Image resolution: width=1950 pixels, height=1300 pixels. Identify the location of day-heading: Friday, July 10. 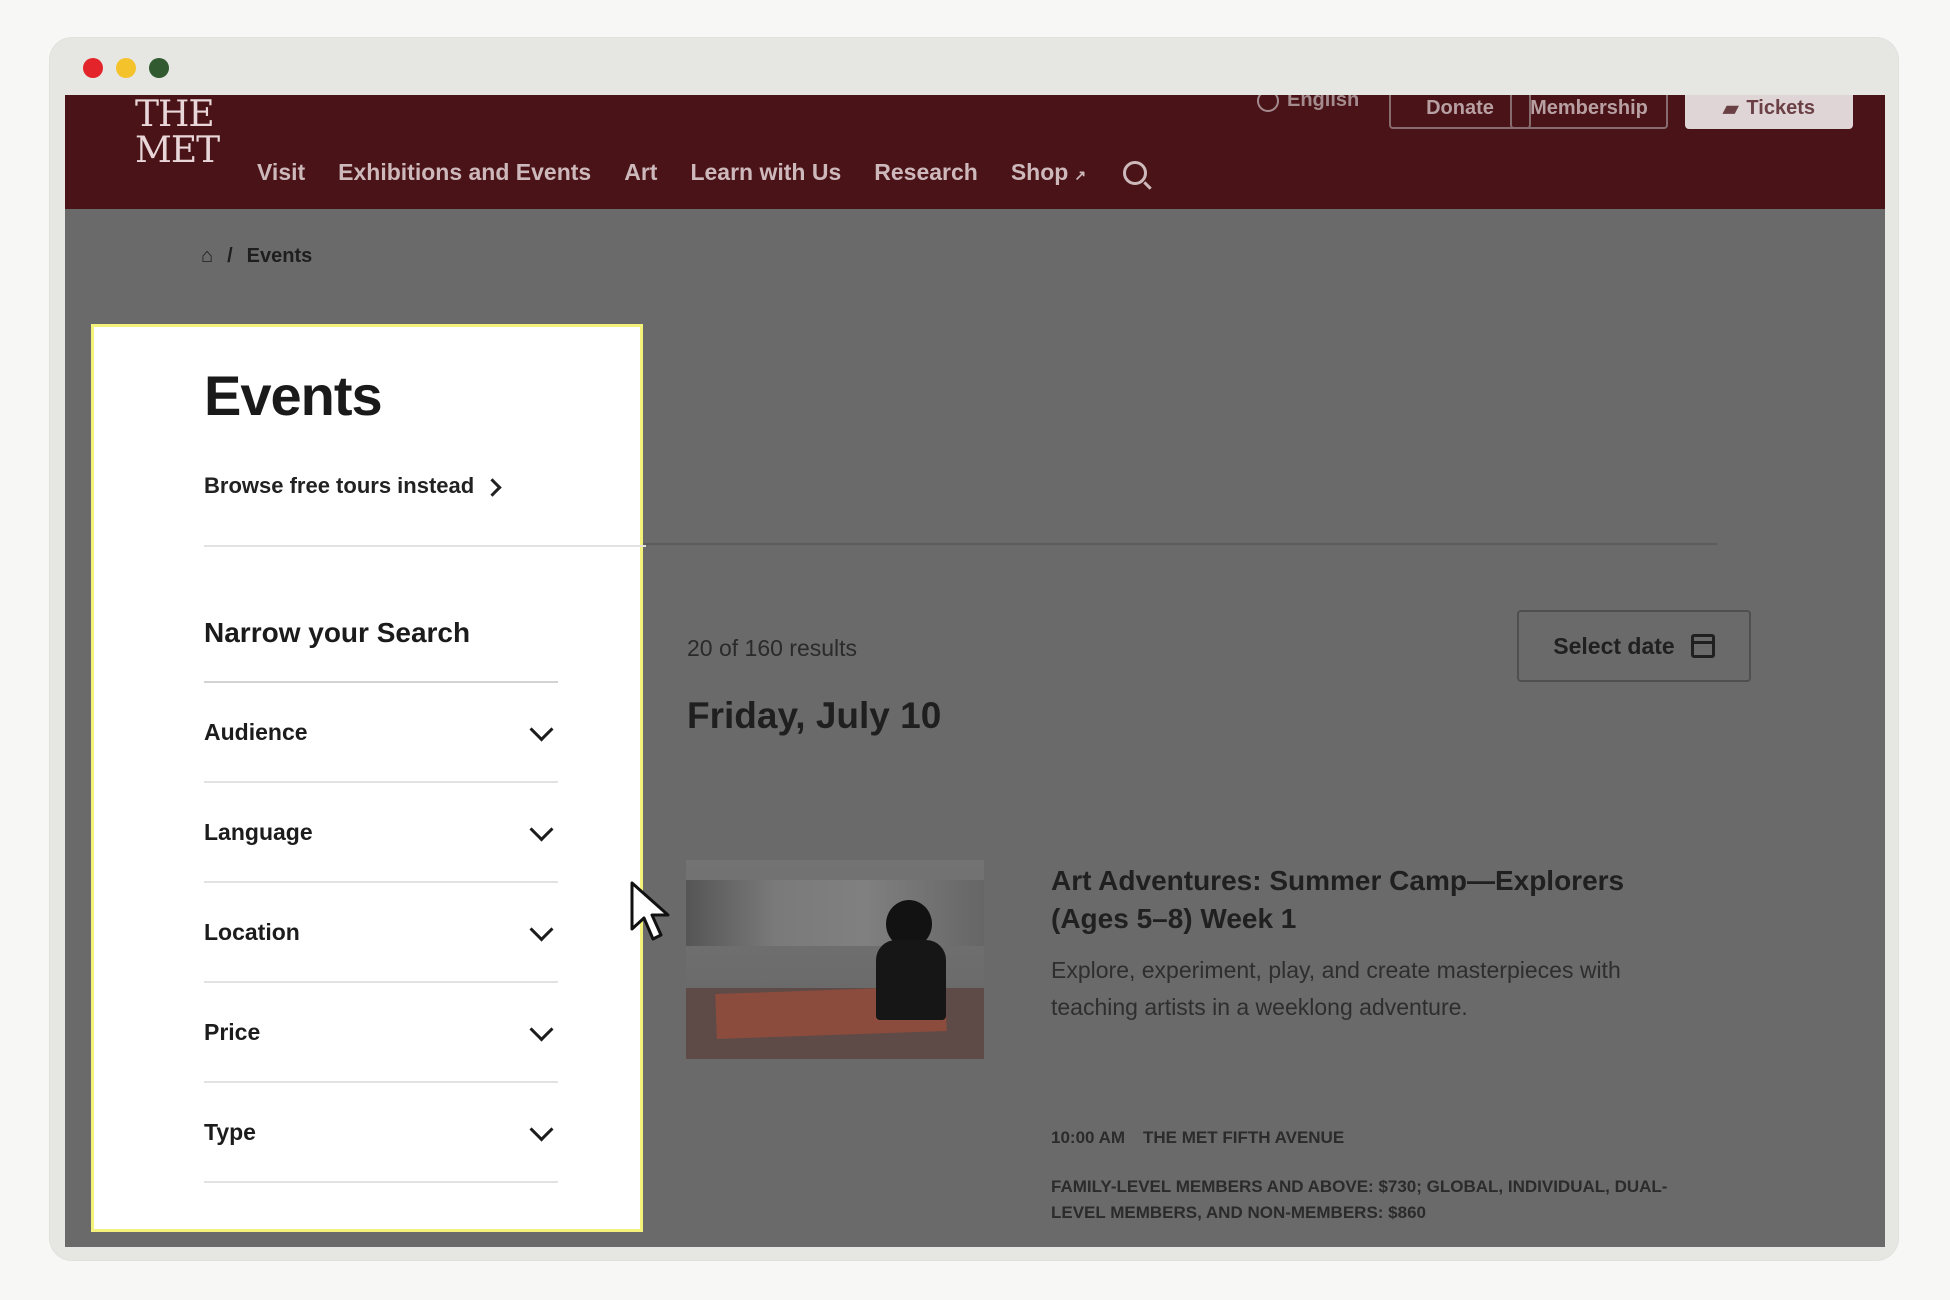
(814, 715).